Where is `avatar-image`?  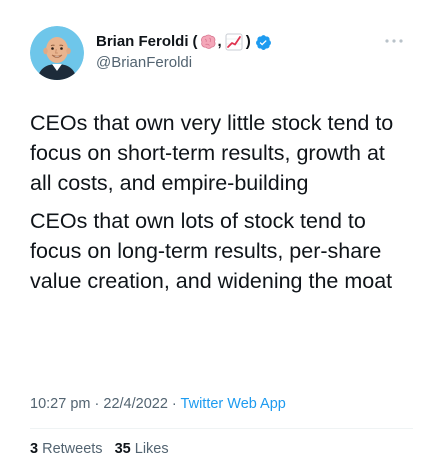 avatar-image is located at coordinates (57, 53).